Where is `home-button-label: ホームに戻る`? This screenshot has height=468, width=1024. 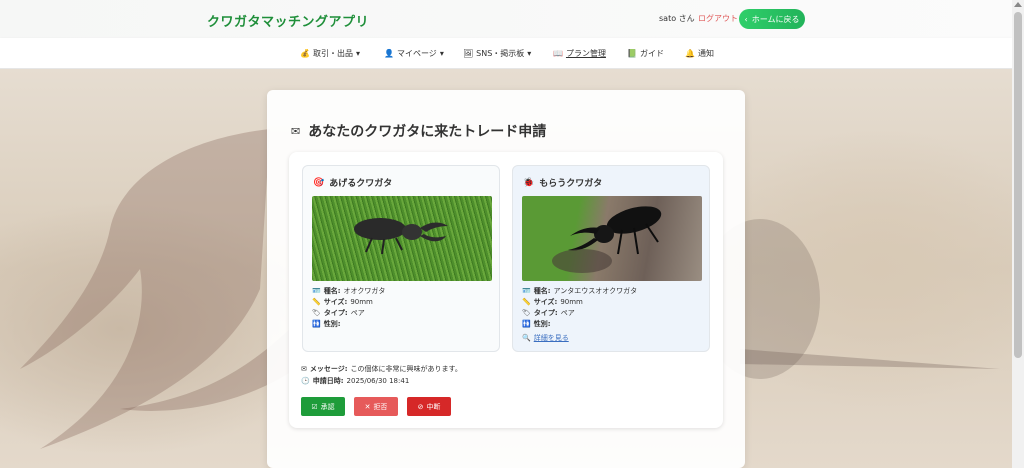
home-button-label: ホームに戻る is located at coordinates (775, 19).